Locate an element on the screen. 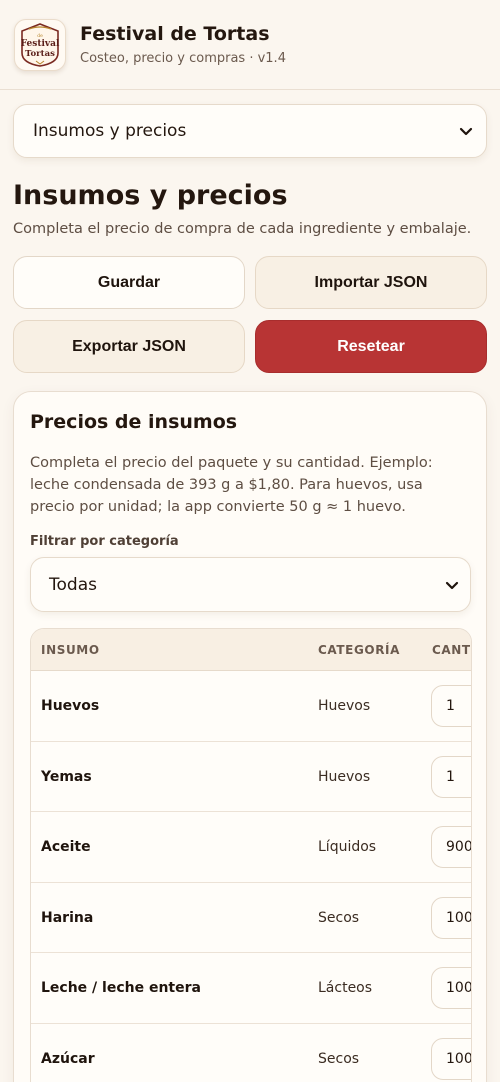 This screenshot has height=1082, width=500. logo-line2: Tortas is located at coordinates (40, 54).